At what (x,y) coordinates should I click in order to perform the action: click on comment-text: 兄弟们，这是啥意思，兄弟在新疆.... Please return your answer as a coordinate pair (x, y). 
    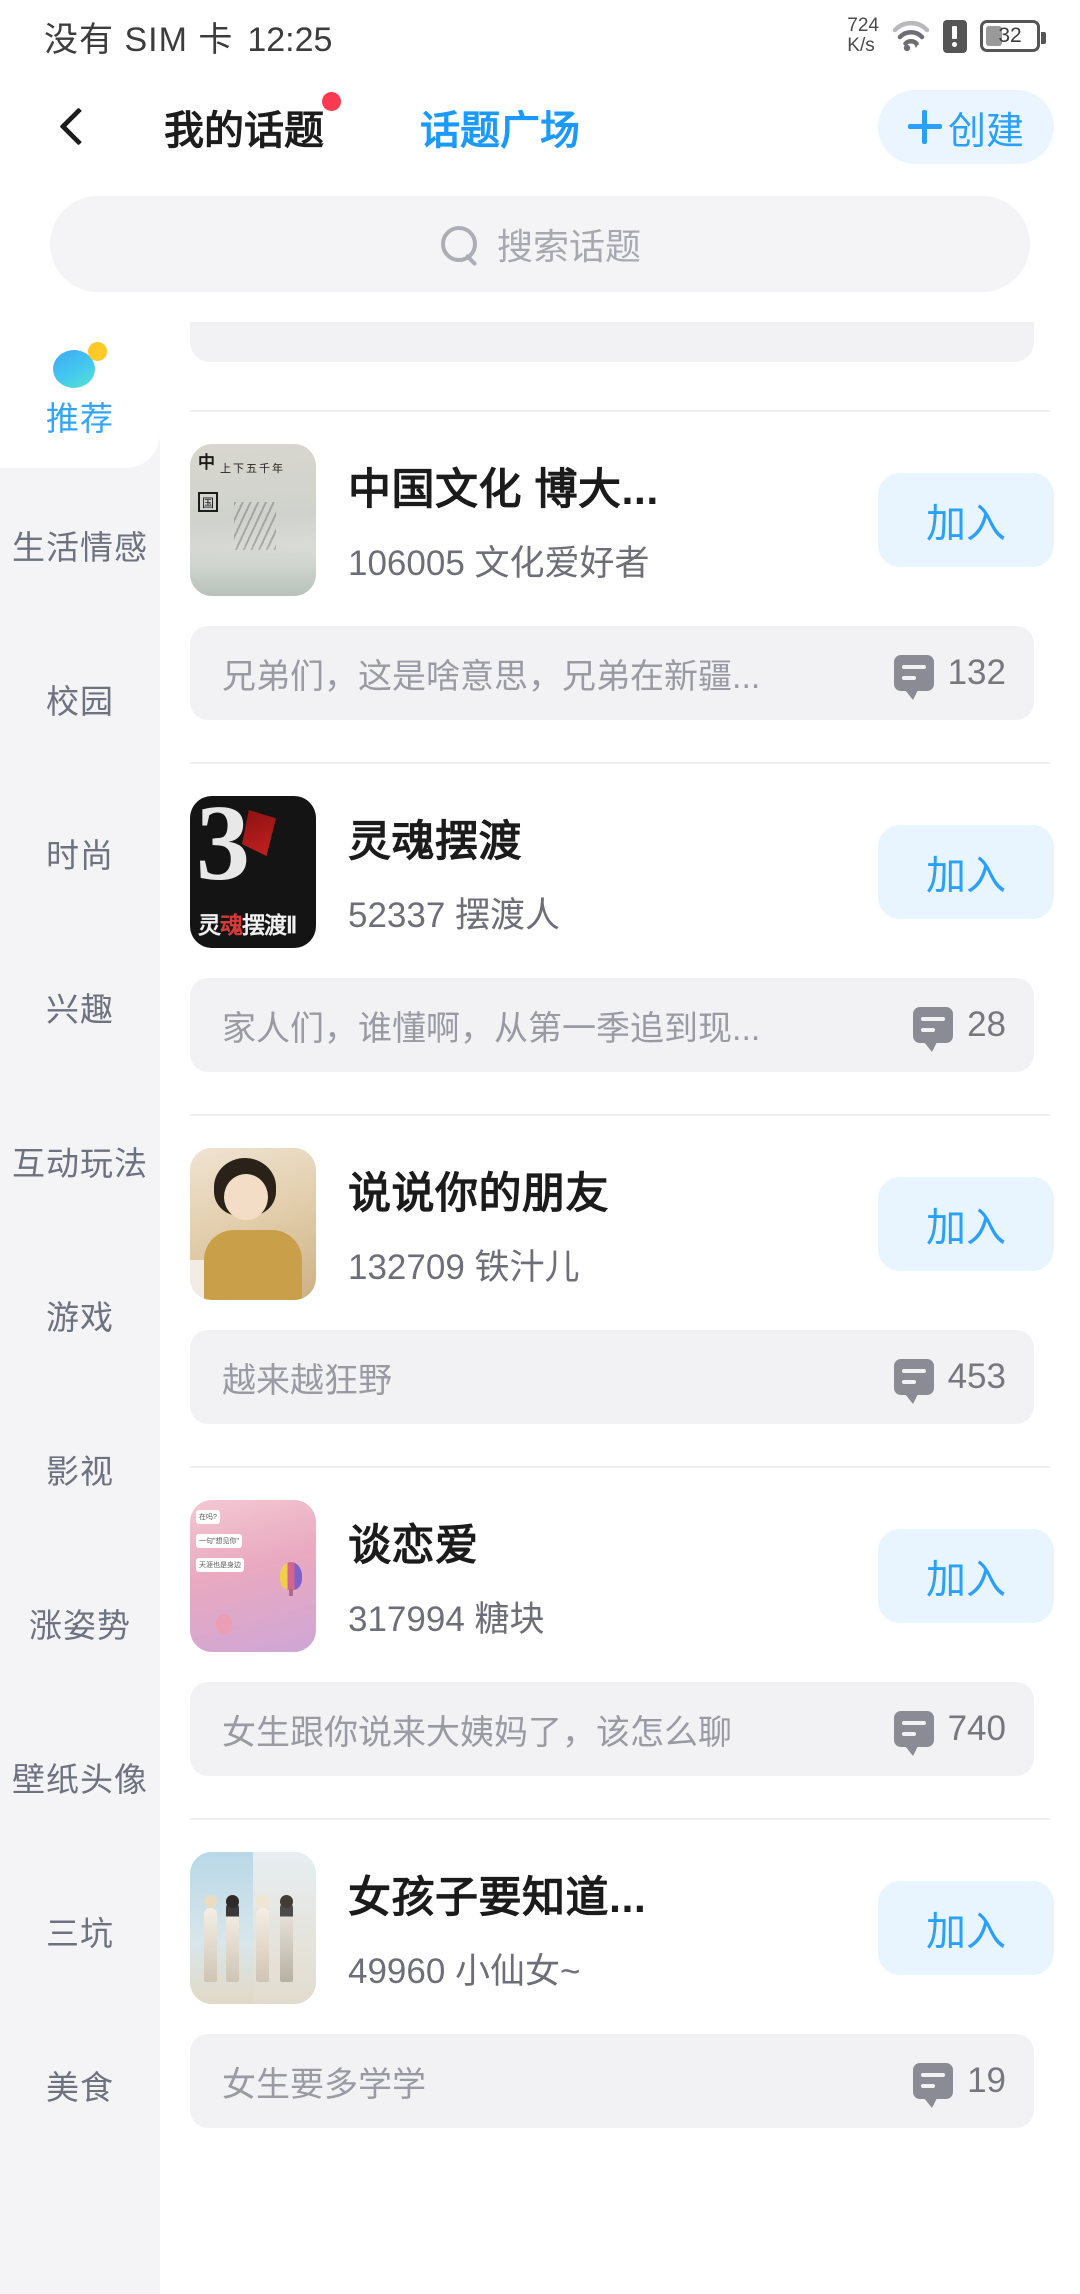
    Looking at the image, I should click on (491, 676).